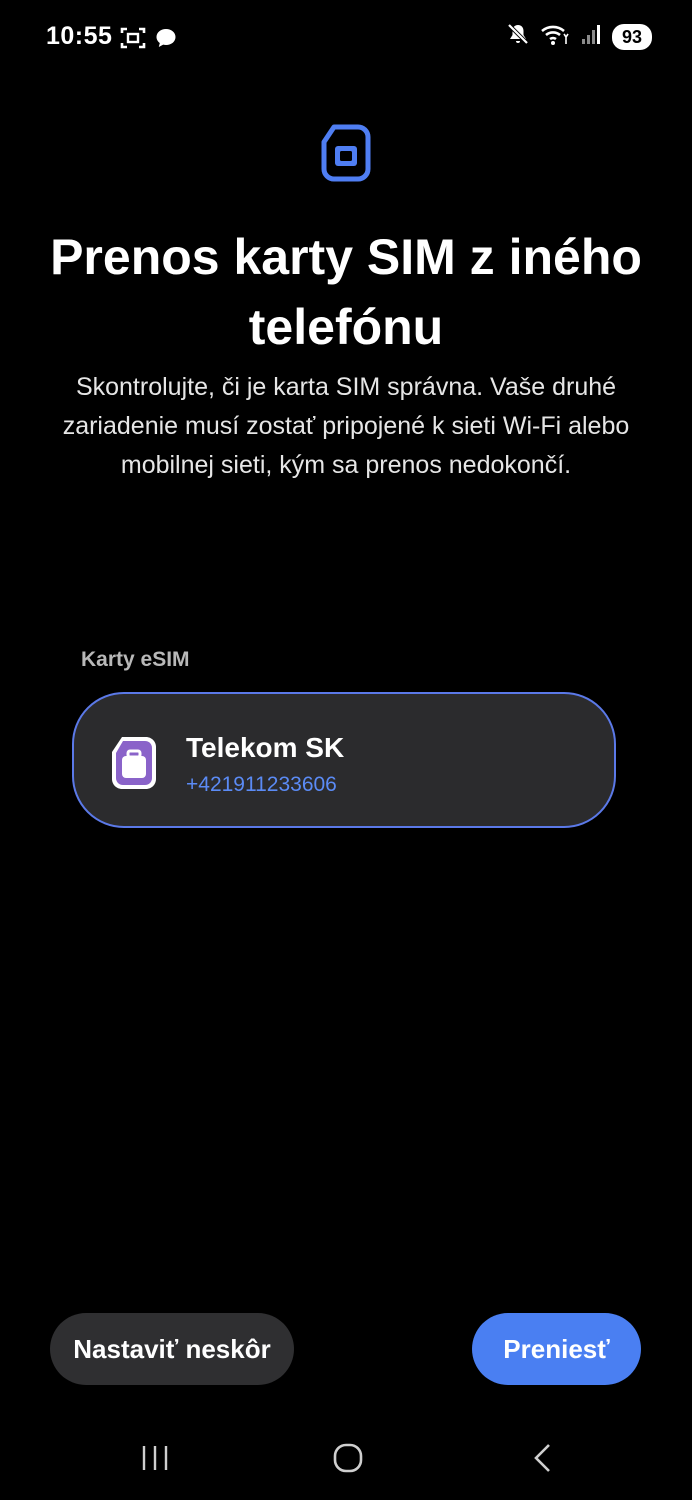 The width and height of the screenshot is (692, 1500). What do you see at coordinates (135, 659) in the screenshot?
I see `esim-section-label: Karty eSIM` at bounding box center [135, 659].